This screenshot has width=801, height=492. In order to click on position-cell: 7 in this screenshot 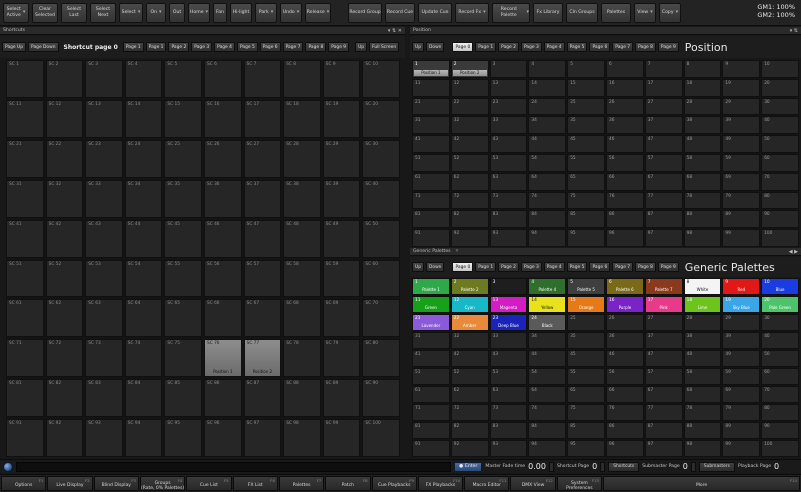, I will do `click(663, 69)`.